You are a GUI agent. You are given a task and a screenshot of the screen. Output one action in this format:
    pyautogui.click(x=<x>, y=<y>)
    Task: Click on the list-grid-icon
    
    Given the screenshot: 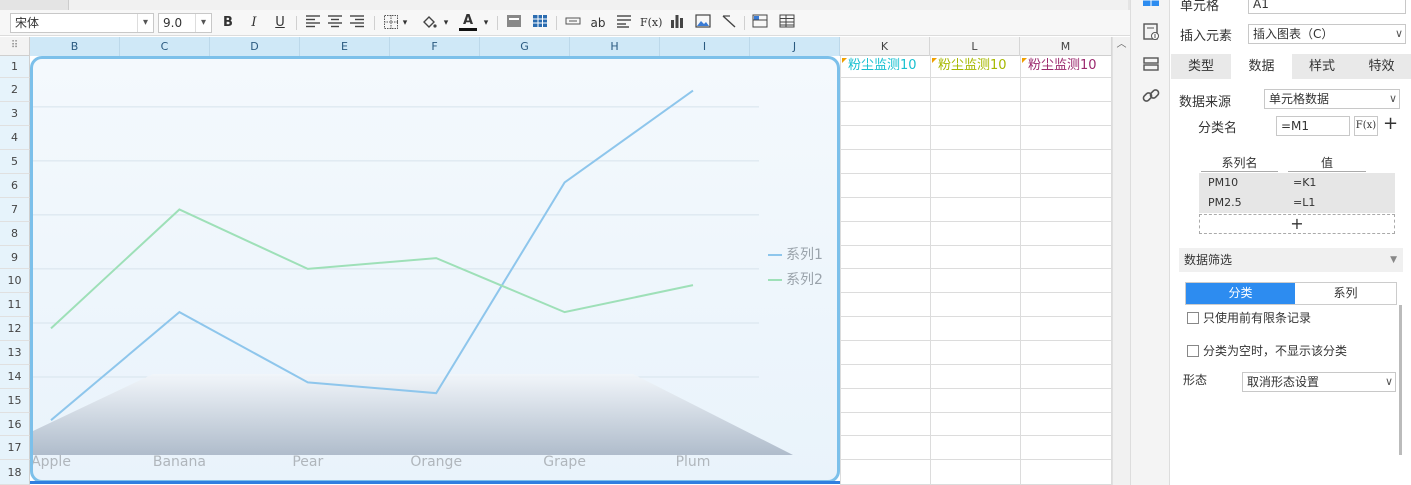 What is the action you would take?
    pyautogui.click(x=787, y=23)
    